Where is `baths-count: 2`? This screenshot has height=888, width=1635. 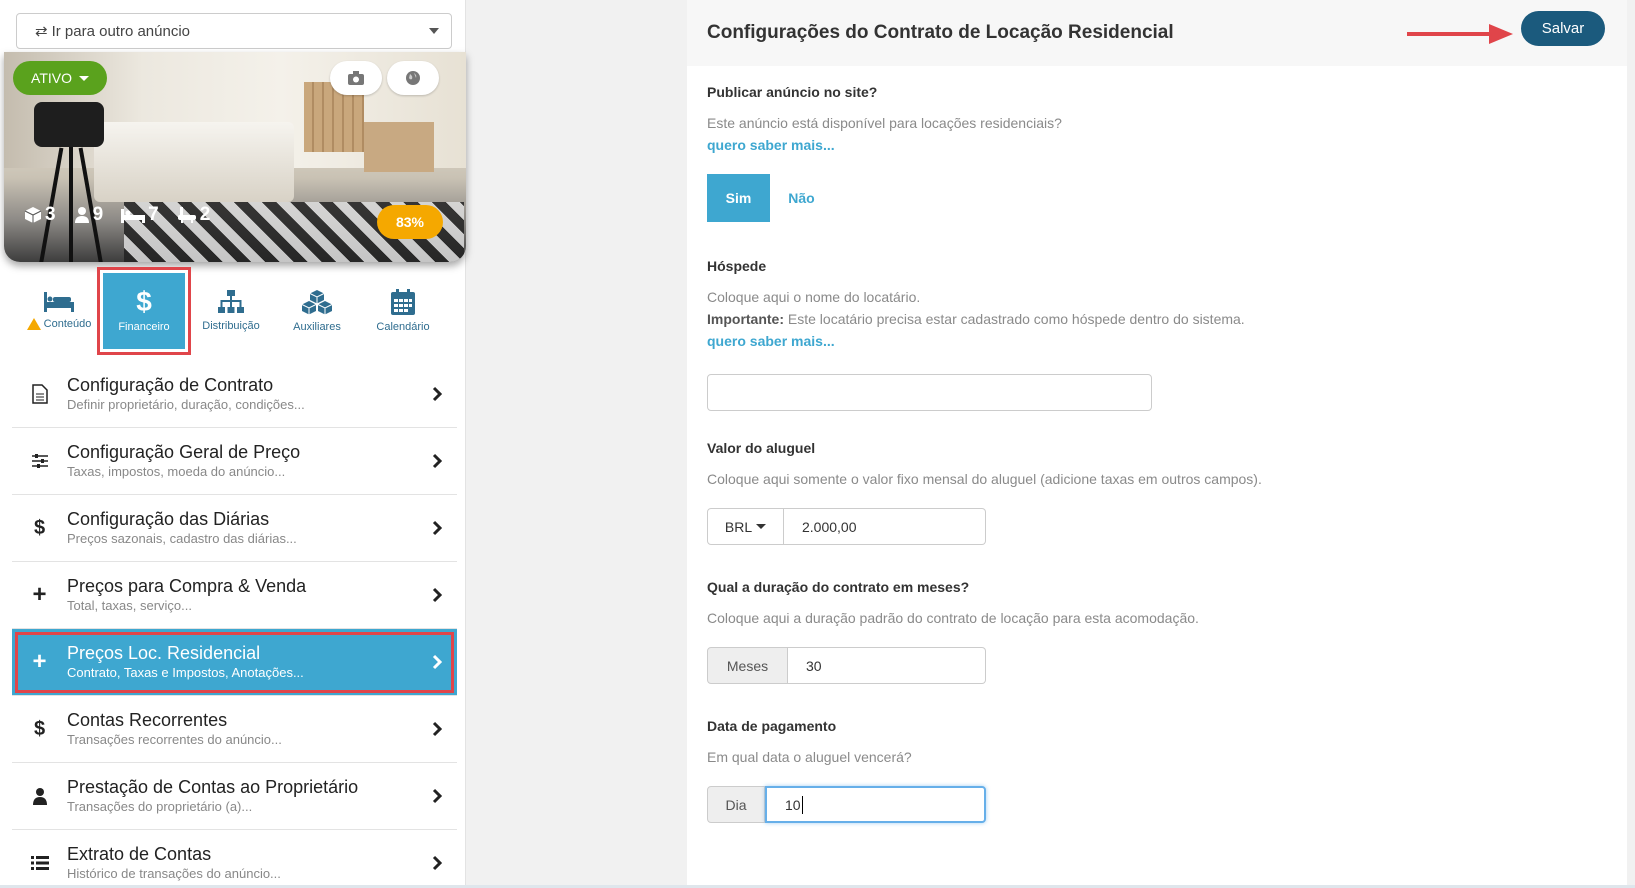
baths-count: 2 is located at coordinates (205, 214).